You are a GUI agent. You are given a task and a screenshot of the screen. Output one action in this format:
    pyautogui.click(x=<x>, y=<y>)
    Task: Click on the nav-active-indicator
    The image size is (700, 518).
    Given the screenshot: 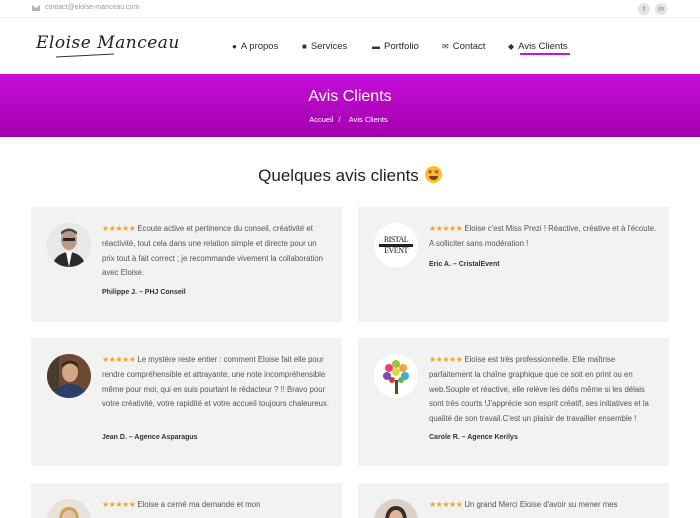 What is the action you would take?
    pyautogui.click(x=545, y=54)
    